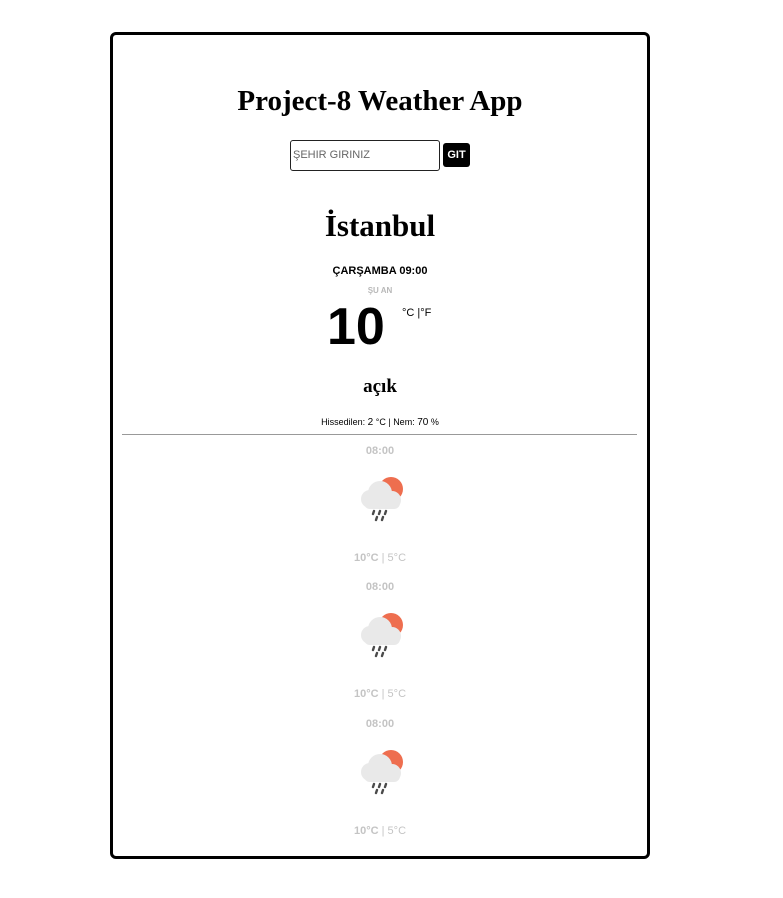 The height and width of the screenshot is (898, 783). What do you see at coordinates (380, 386) in the screenshot?
I see `weather-condition: açık` at bounding box center [380, 386].